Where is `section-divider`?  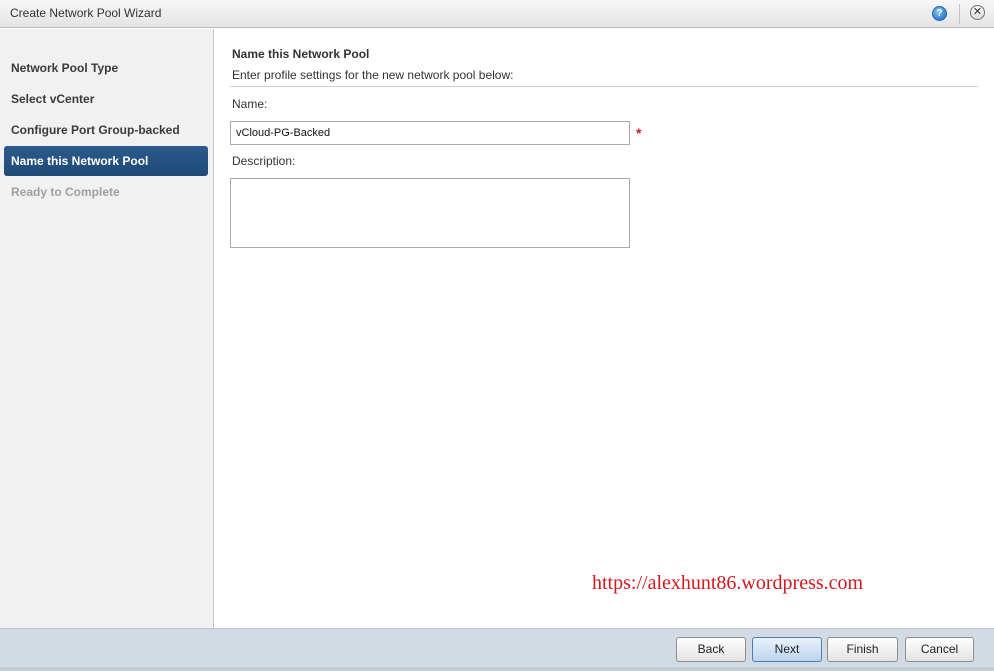 section-divider is located at coordinates (604, 86).